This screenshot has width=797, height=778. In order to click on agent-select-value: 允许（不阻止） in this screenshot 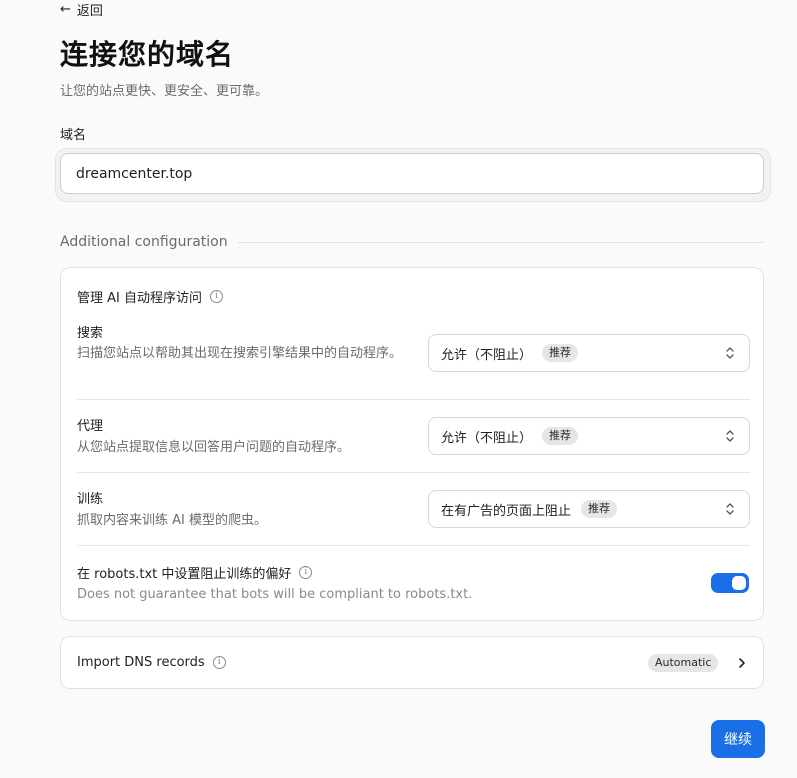, I will do `click(487, 438)`.